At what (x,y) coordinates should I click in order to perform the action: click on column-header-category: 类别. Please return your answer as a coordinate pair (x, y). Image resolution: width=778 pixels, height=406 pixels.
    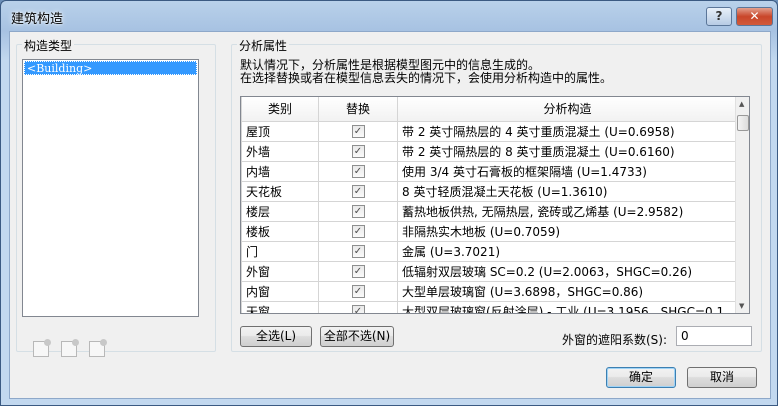
    Looking at the image, I should click on (280, 109).